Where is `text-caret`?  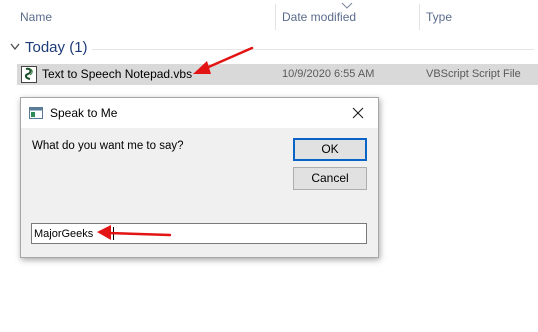
text-caret is located at coordinates (113, 233).